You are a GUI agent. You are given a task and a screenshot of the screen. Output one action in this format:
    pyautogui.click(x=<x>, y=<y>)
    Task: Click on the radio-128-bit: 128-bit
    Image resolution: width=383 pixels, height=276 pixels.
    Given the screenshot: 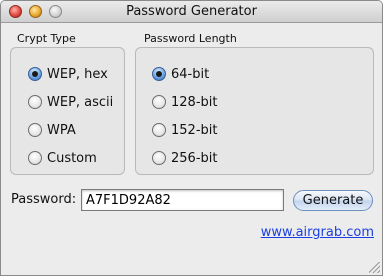 What is the action you would take?
    pyautogui.click(x=184, y=102)
    